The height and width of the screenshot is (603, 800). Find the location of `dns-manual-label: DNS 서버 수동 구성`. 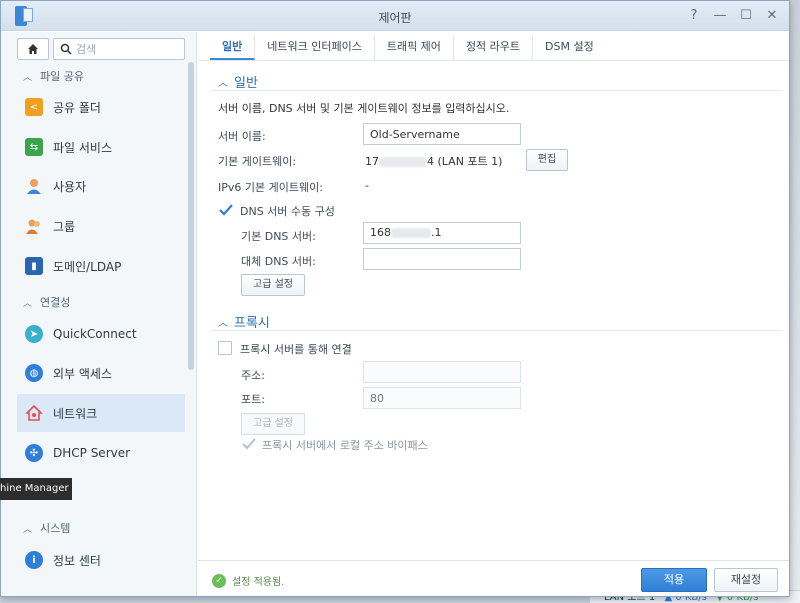

dns-manual-label: DNS 서버 수동 구성 is located at coordinates (287, 211).